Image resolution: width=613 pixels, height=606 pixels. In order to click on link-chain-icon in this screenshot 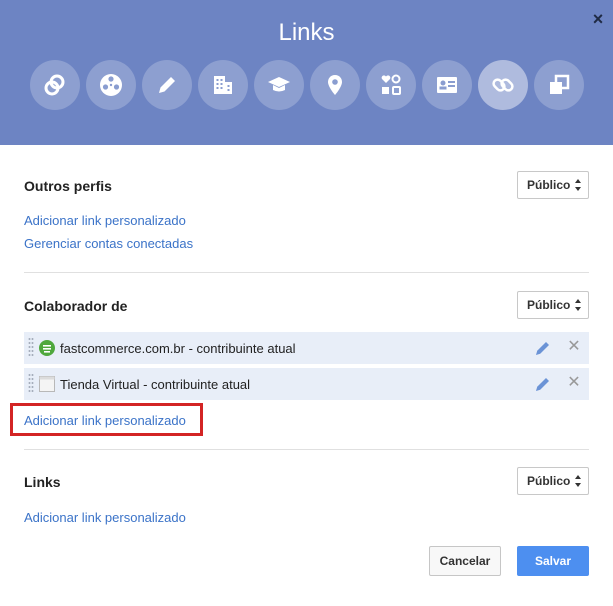, I will do `click(503, 85)`.